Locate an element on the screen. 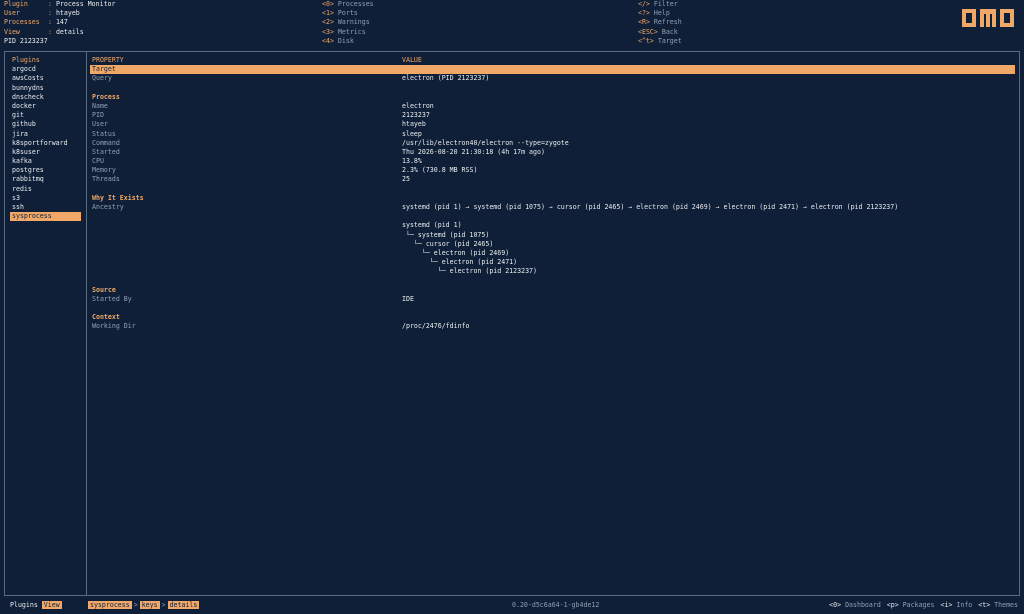 This screenshot has width=1024, height=614. shortcut-label: Help is located at coordinates (661, 13).